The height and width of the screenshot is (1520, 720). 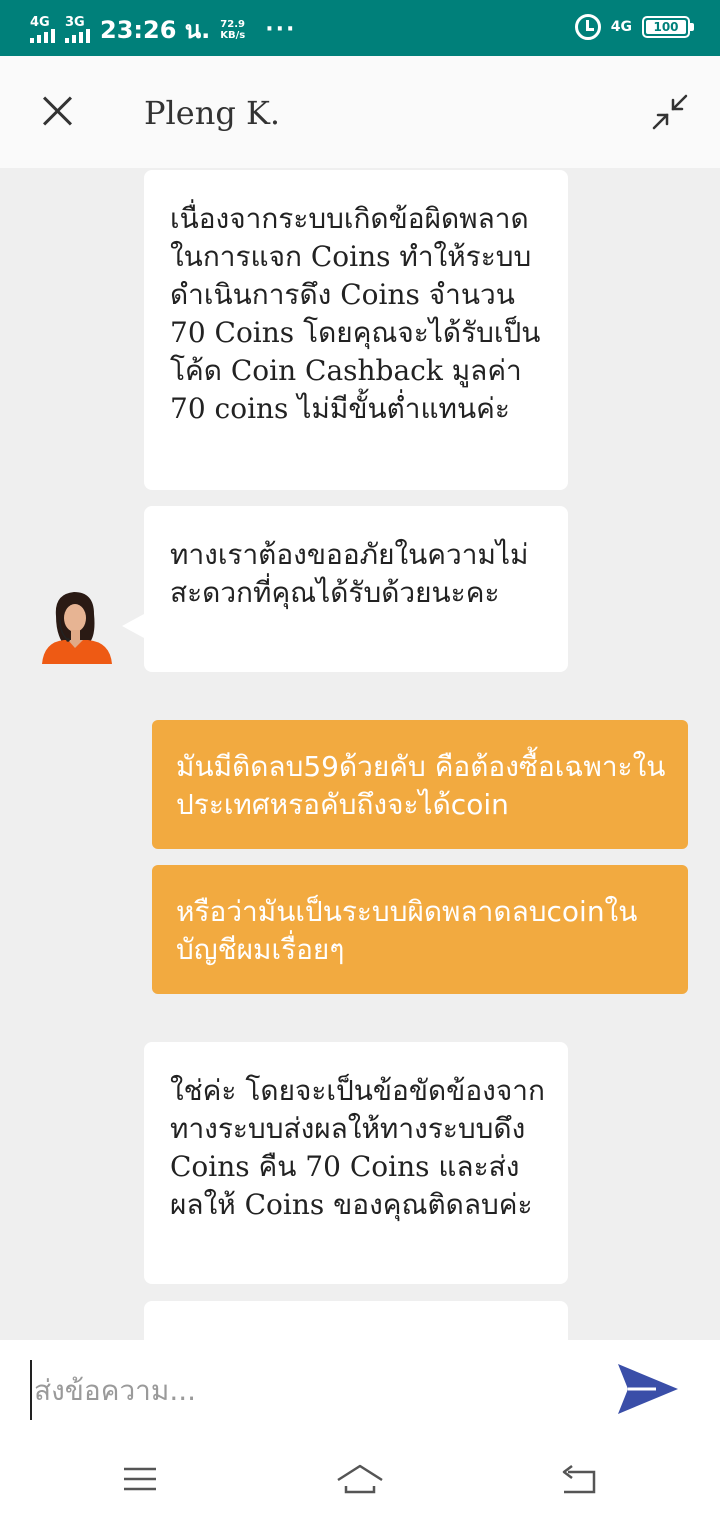 What do you see at coordinates (281, 29) in the screenshot?
I see `more-notifications-icon: ···` at bounding box center [281, 29].